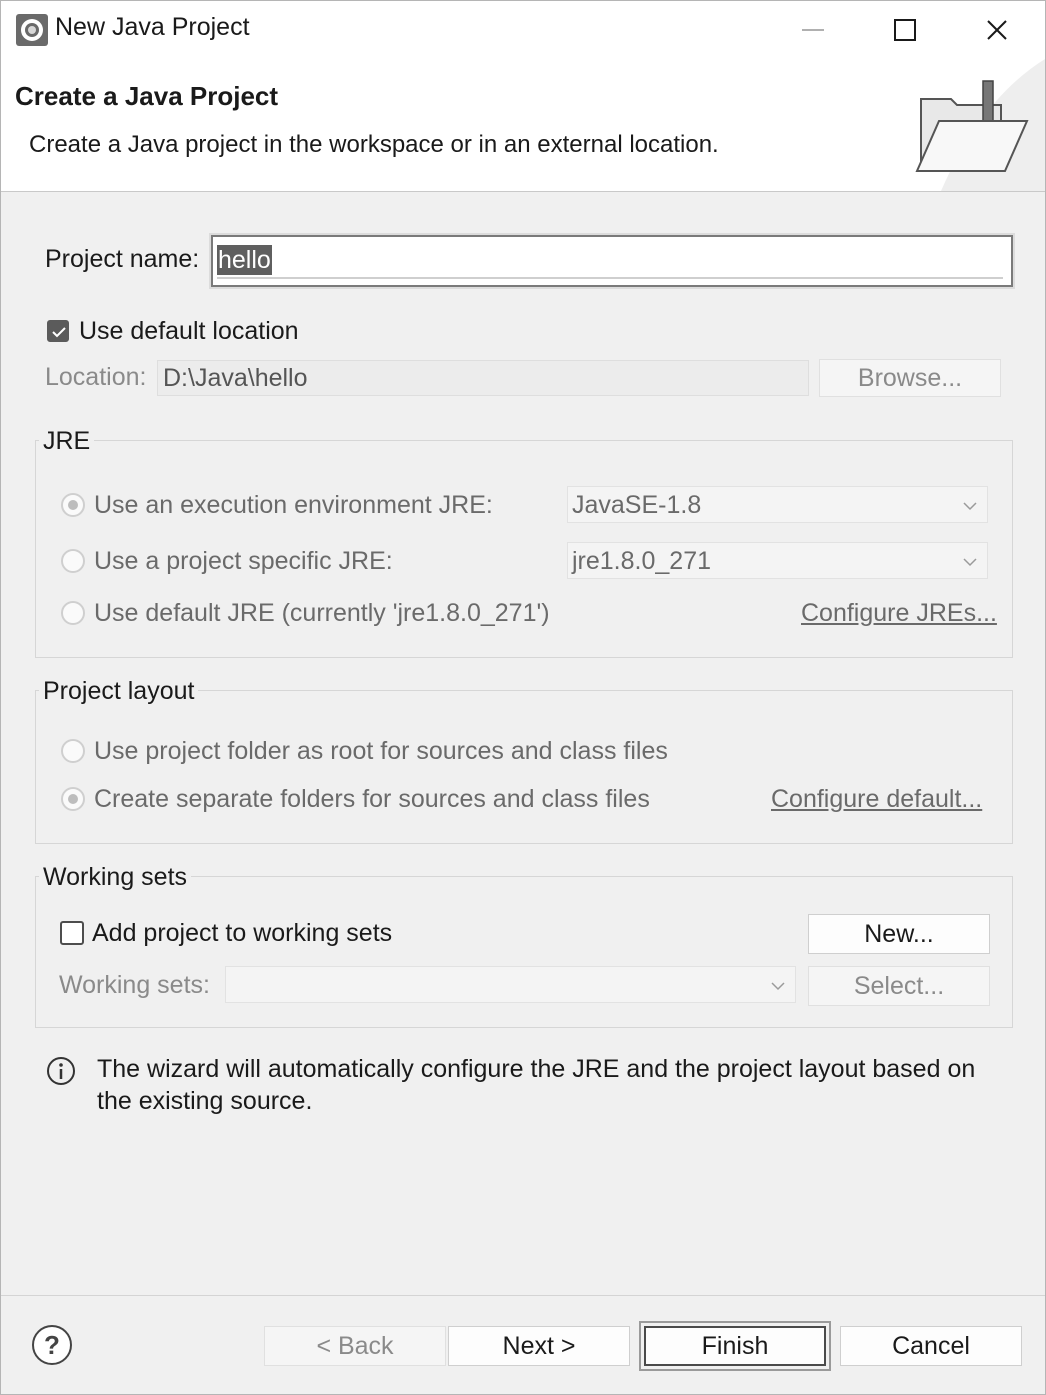 The height and width of the screenshot is (1395, 1046). Describe the element at coordinates (152, 27) in the screenshot. I see `window-title: New Java Project` at that location.